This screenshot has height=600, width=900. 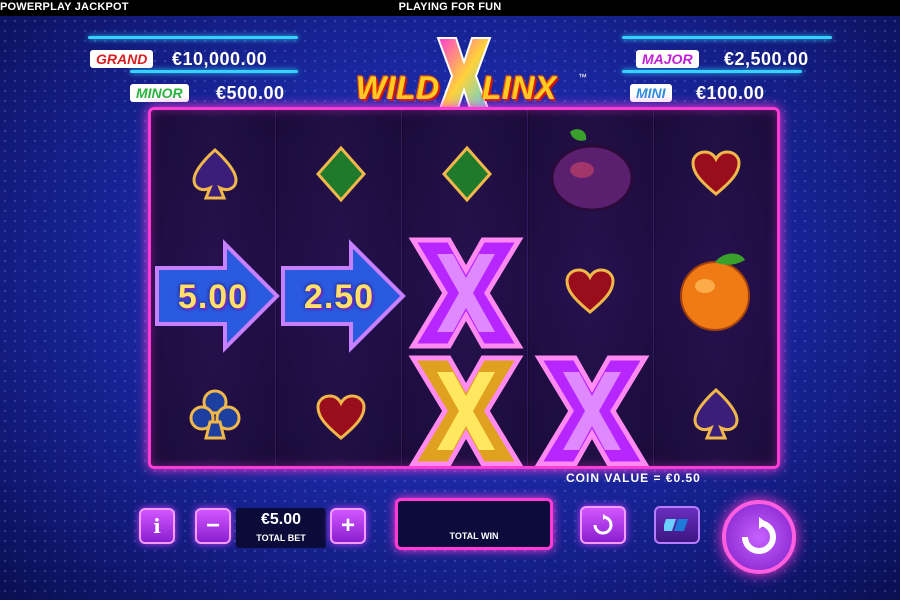 What do you see at coordinates (474, 536) in the screenshot?
I see `total-win-label: TOTAL WIN` at bounding box center [474, 536].